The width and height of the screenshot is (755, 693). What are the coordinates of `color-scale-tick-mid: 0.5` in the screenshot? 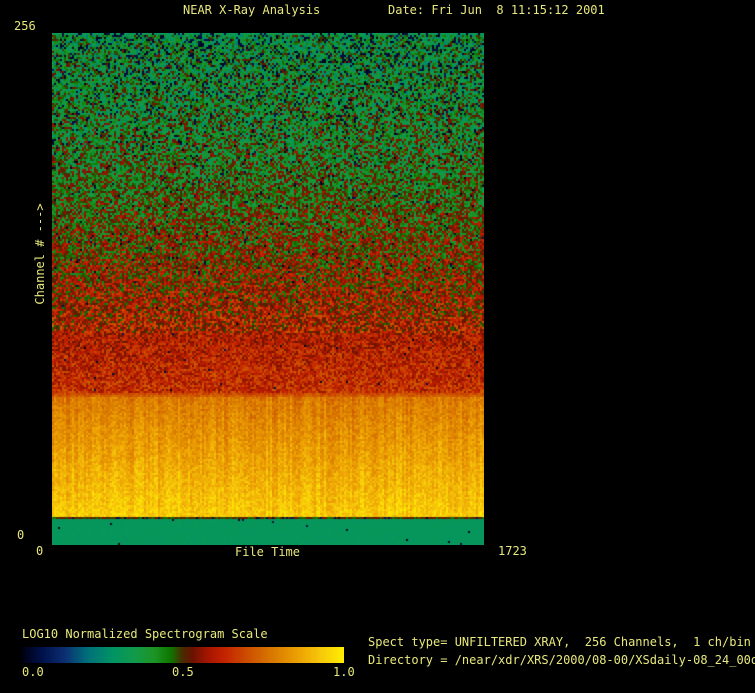 It's located at (183, 672).